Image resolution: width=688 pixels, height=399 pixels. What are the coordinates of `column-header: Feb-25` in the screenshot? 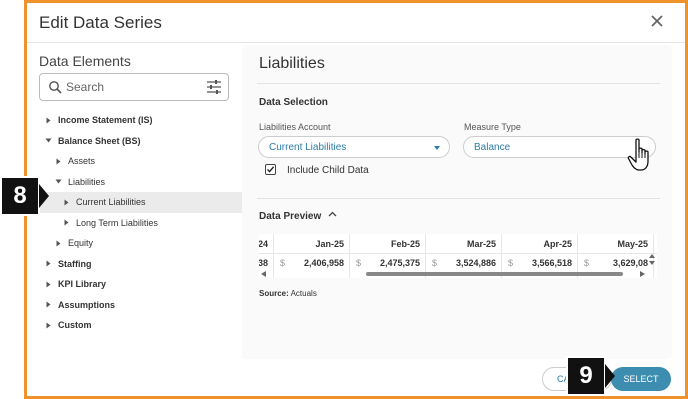 It's located at (405, 244).